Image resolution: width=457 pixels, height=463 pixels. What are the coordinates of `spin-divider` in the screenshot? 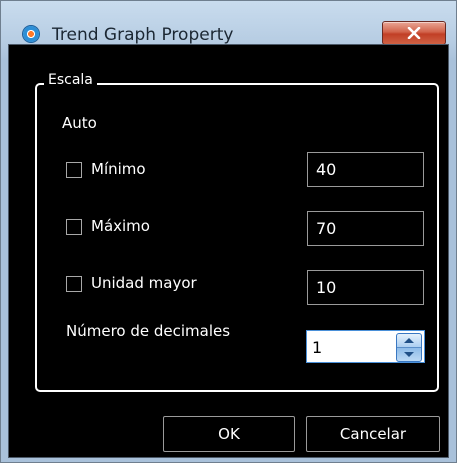 It's located at (409, 347).